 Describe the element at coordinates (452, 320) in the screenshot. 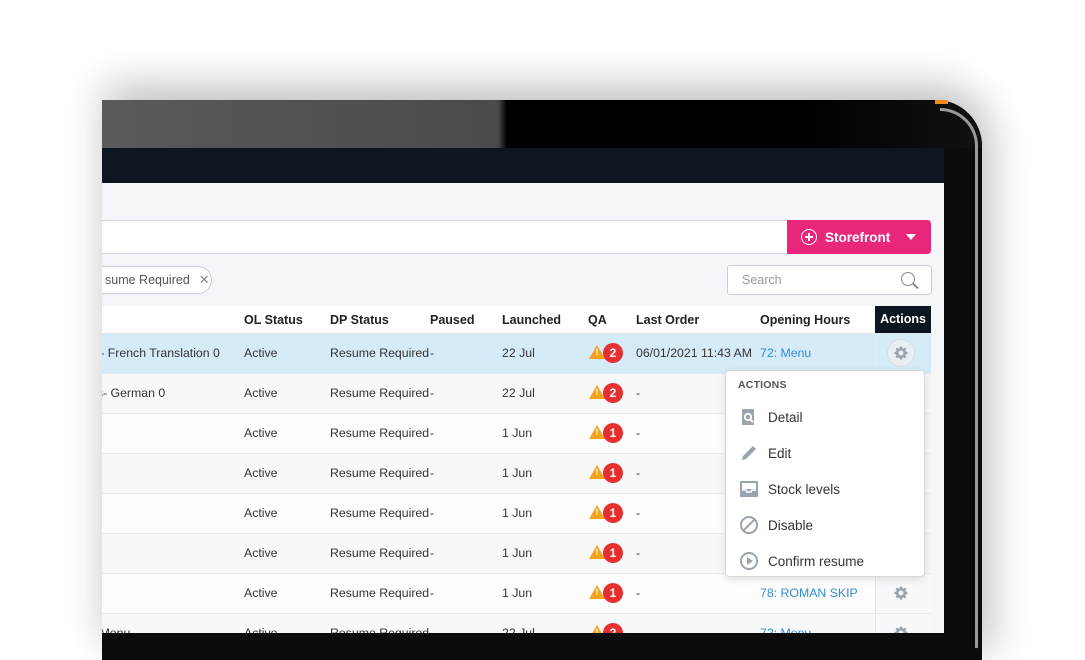

I see `col-paused: Paused` at that location.